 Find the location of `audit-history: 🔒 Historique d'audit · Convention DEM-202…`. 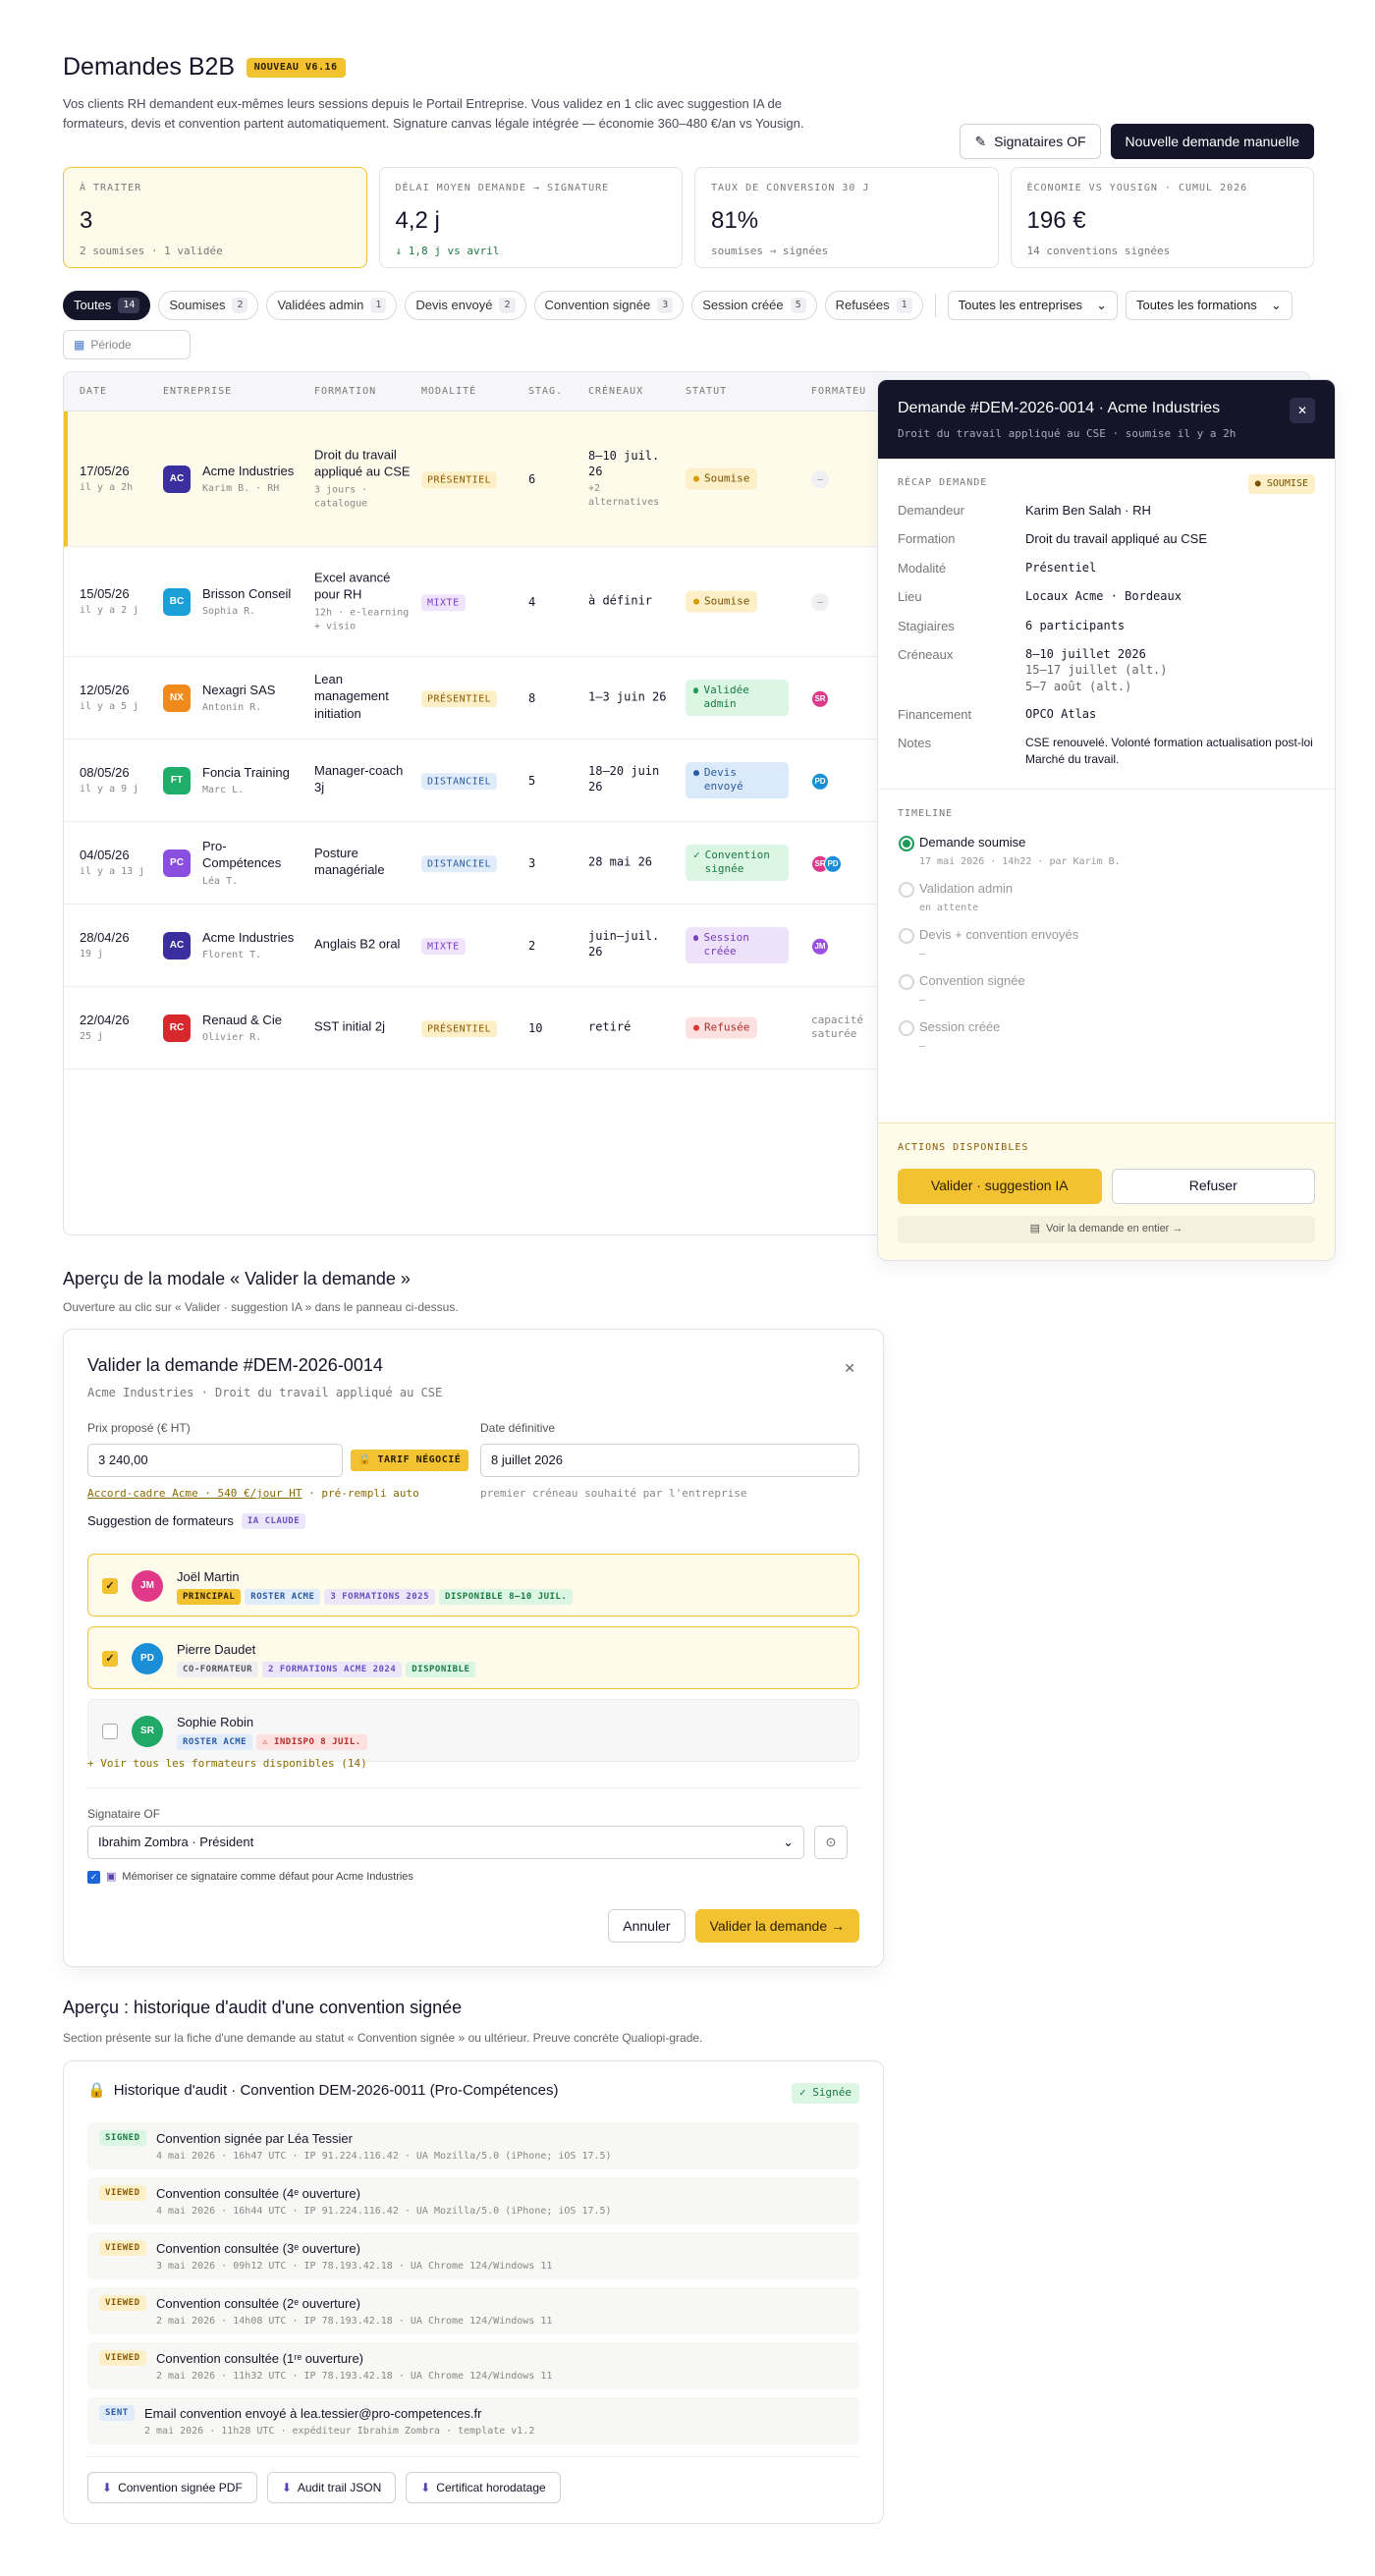

audit-history: 🔒 Historique d'audit · Convention DEM-202… is located at coordinates (473, 2292).